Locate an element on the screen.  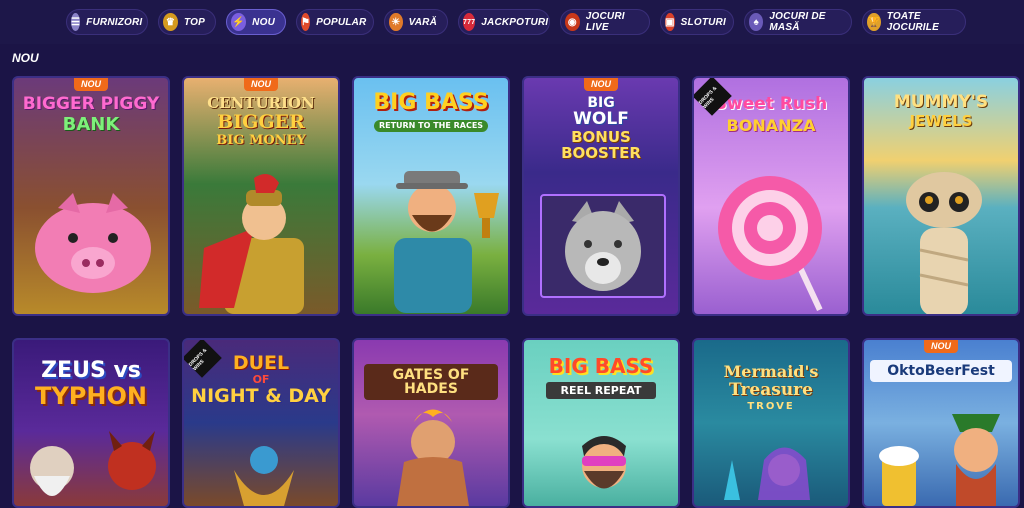
bavarian-illustration is located at coordinates (939, 460).